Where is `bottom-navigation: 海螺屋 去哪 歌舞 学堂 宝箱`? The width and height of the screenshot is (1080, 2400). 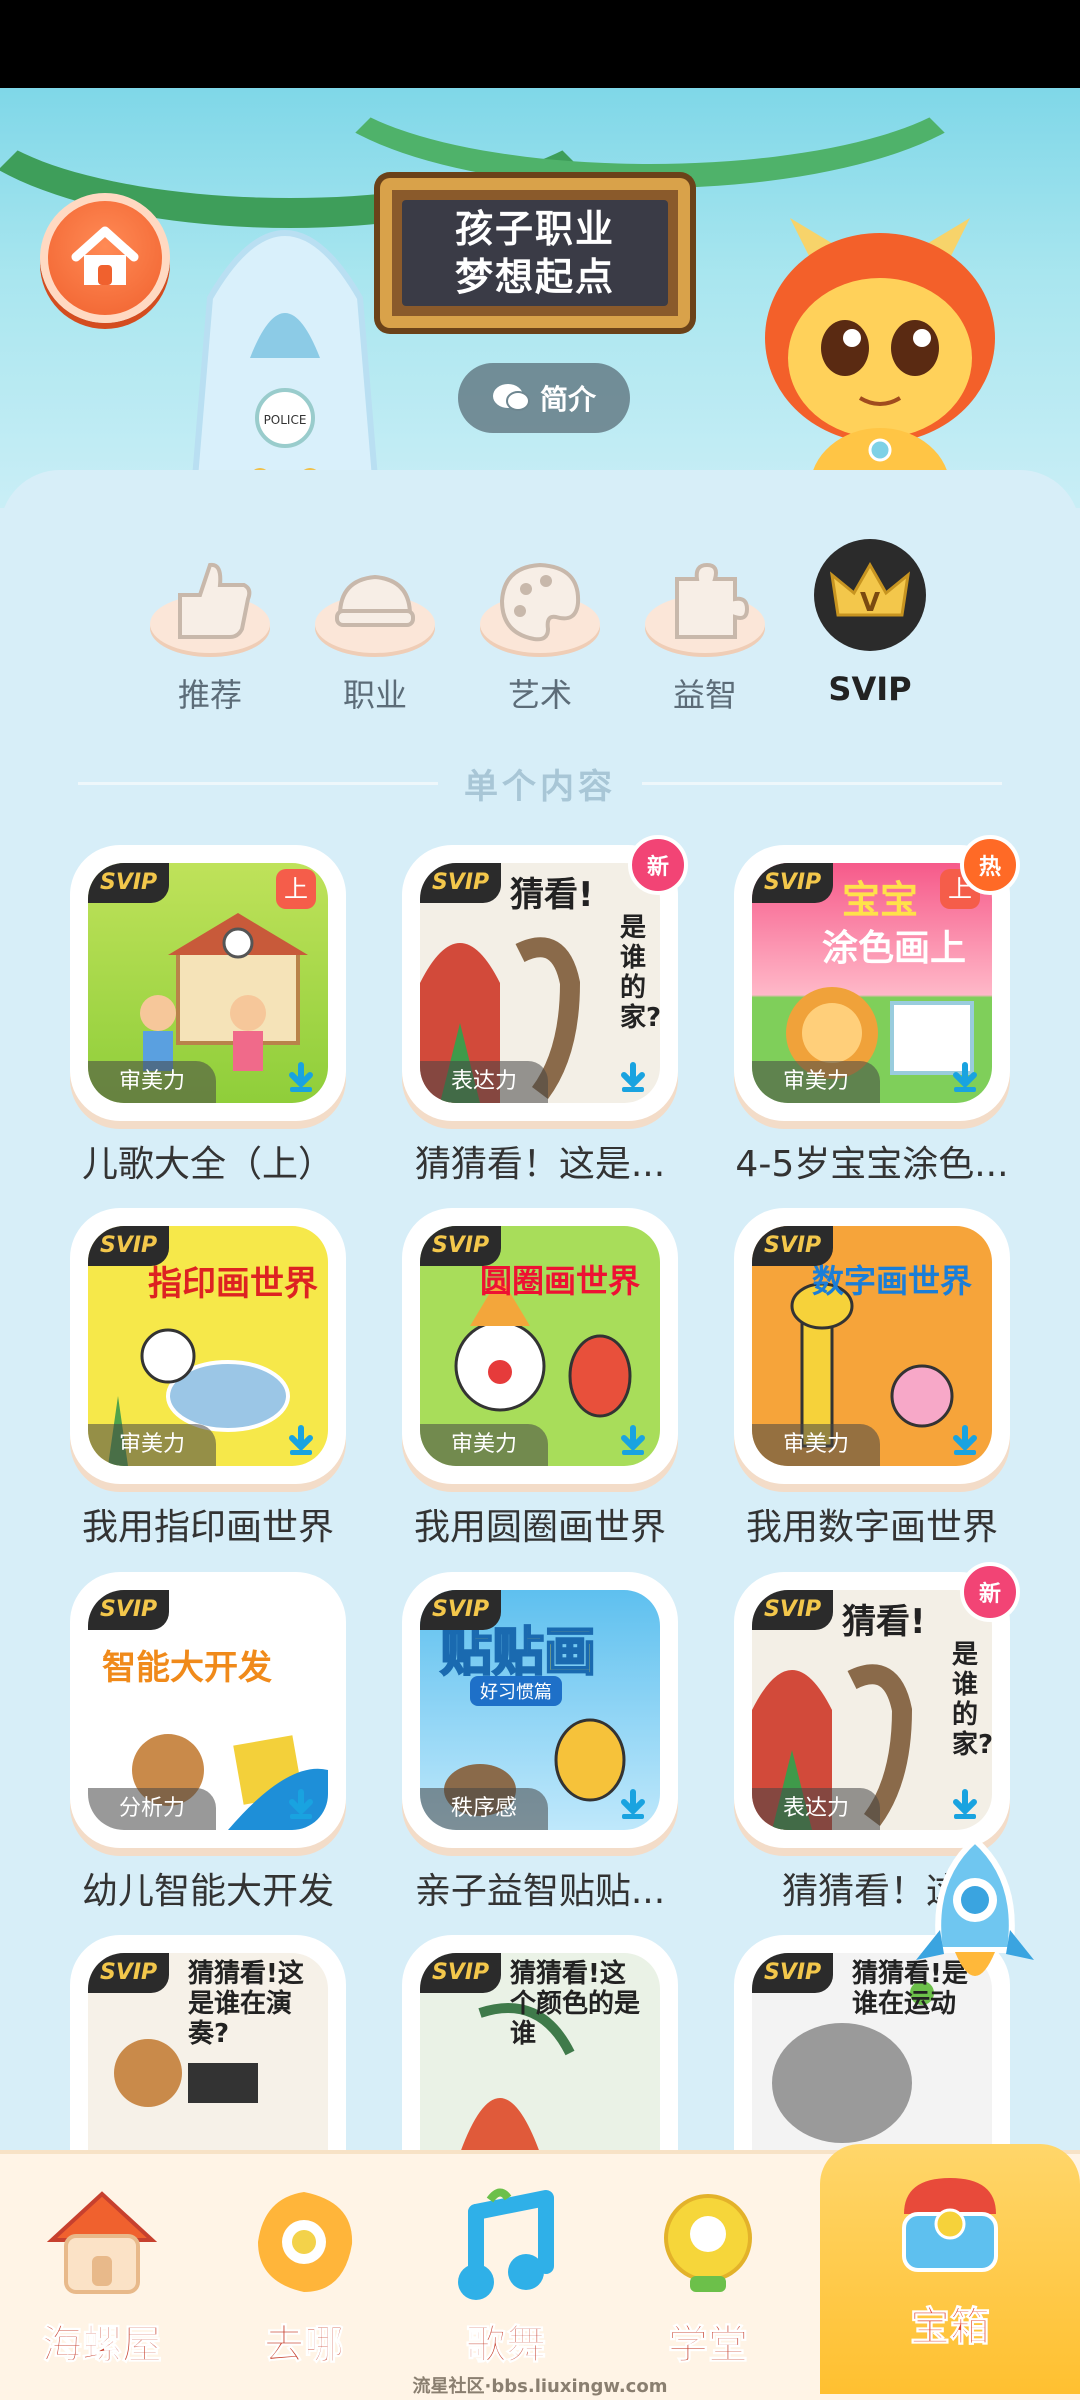
bottom-navigation: 海螺屋 去哪 歌舞 学堂 宝箱 is located at coordinates (540, 2272).